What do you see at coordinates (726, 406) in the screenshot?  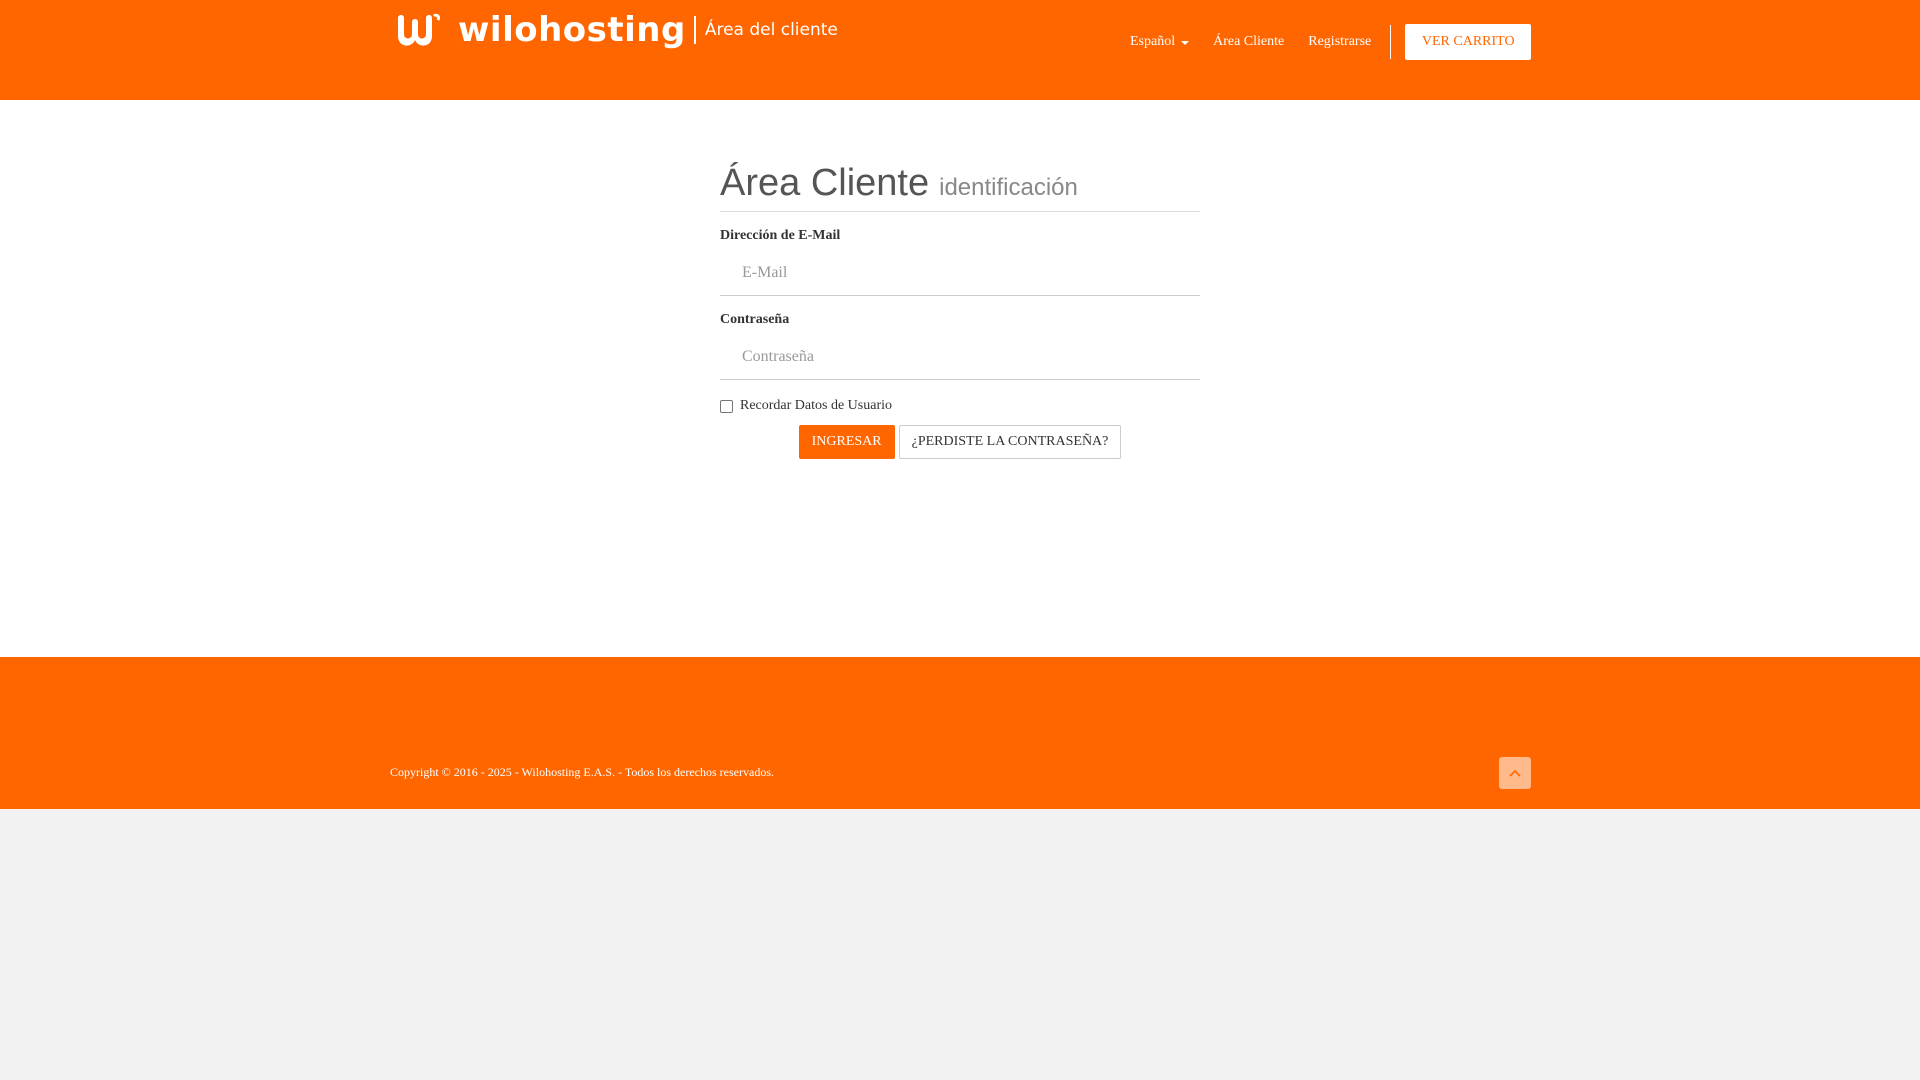 I see `remember-me-checkbox` at bounding box center [726, 406].